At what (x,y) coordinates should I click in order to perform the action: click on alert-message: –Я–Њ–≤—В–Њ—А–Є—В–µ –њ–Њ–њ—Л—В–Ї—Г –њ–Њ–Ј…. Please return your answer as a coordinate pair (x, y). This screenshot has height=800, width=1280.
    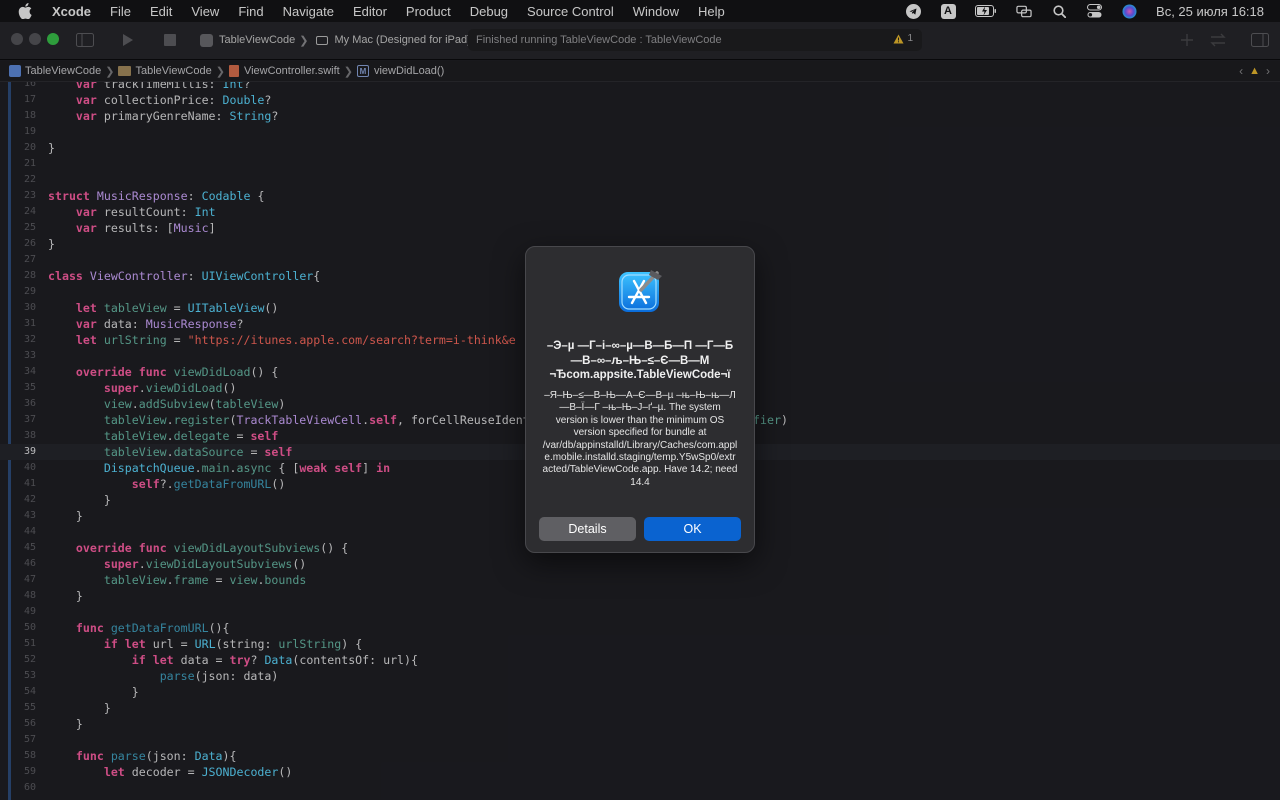
    Looking at the image, I should click on (640, 439).